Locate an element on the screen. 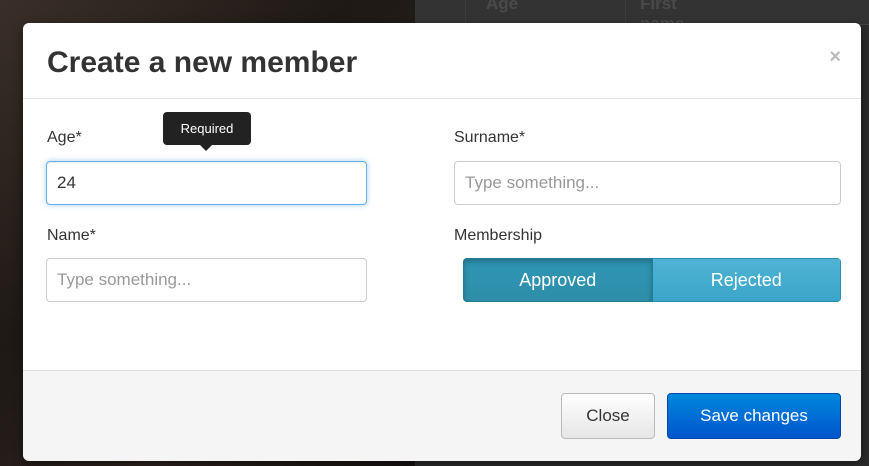 Image resolution: width=869 pixels, height=466 pixels. name-input is located at coordinates (206, 280).